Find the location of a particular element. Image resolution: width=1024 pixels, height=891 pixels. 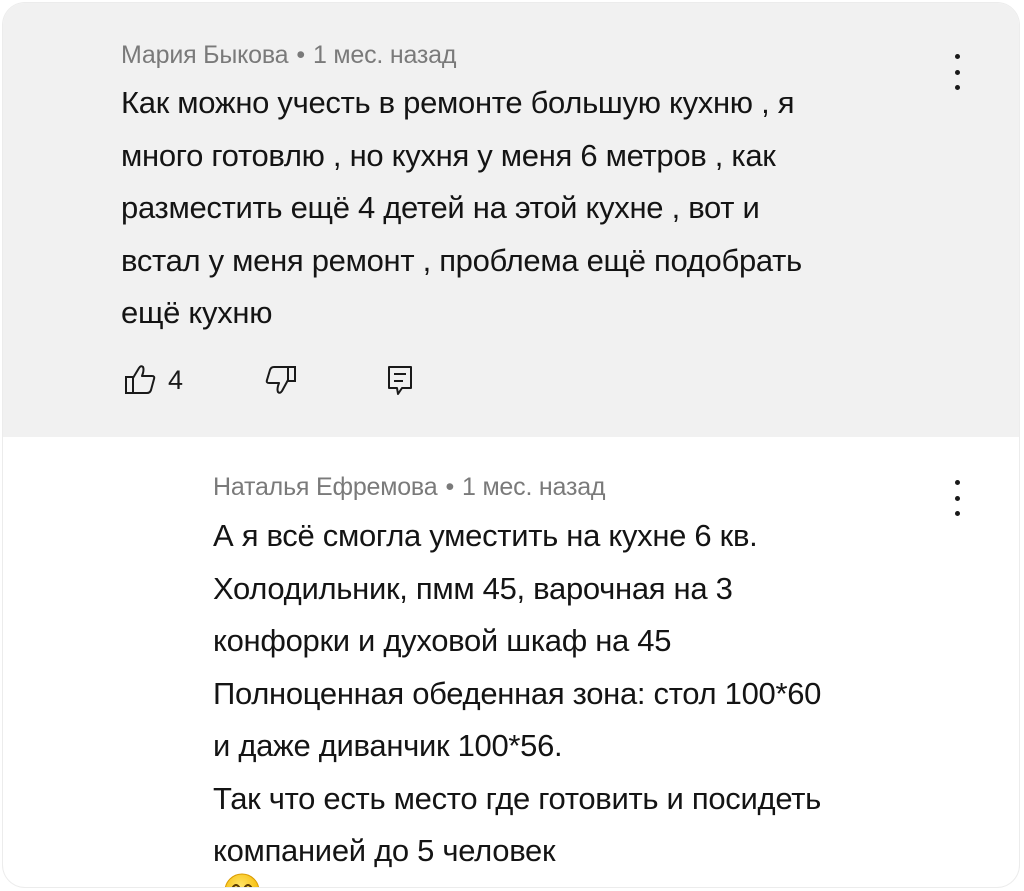

thumbs-up-icon is located at coordinates (140, 379).